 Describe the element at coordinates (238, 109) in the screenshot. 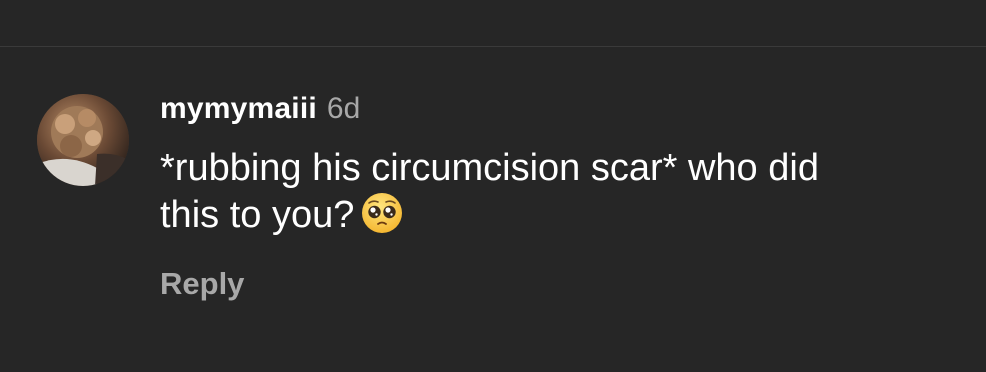

I see `username: mymymaiii` at that location.